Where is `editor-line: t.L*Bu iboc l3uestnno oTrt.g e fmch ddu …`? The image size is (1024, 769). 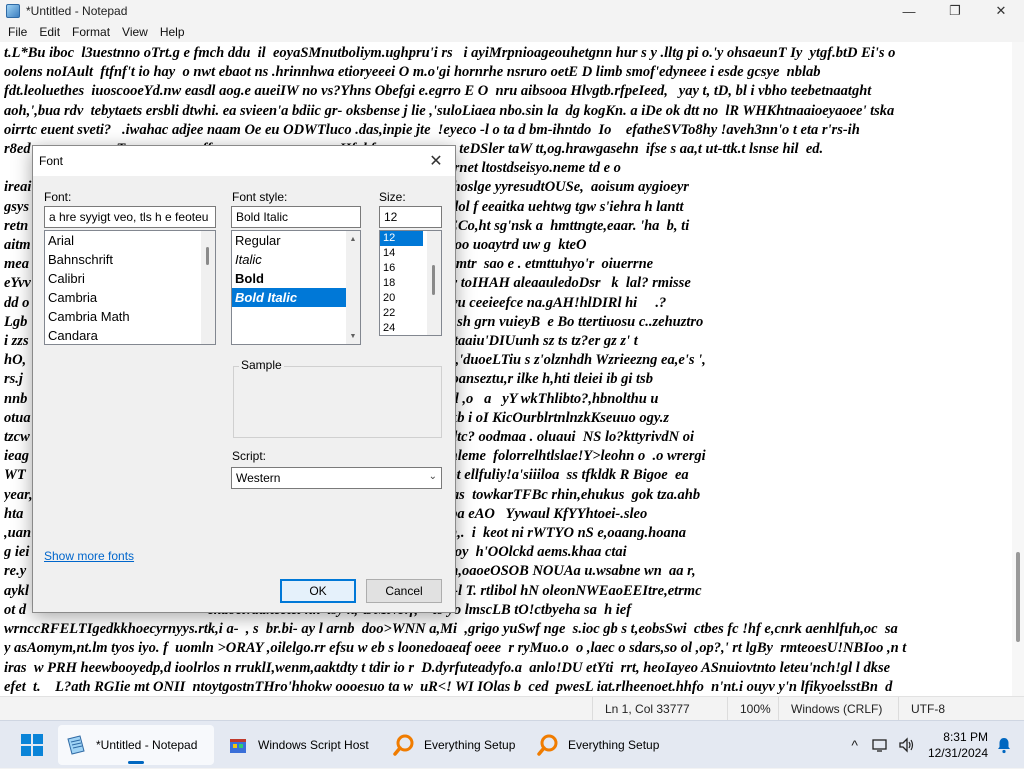
editor-line: t.L*Bu iboc l3uestnno oTrt.g e fmch ddu … is located at coordinates (450, 53).